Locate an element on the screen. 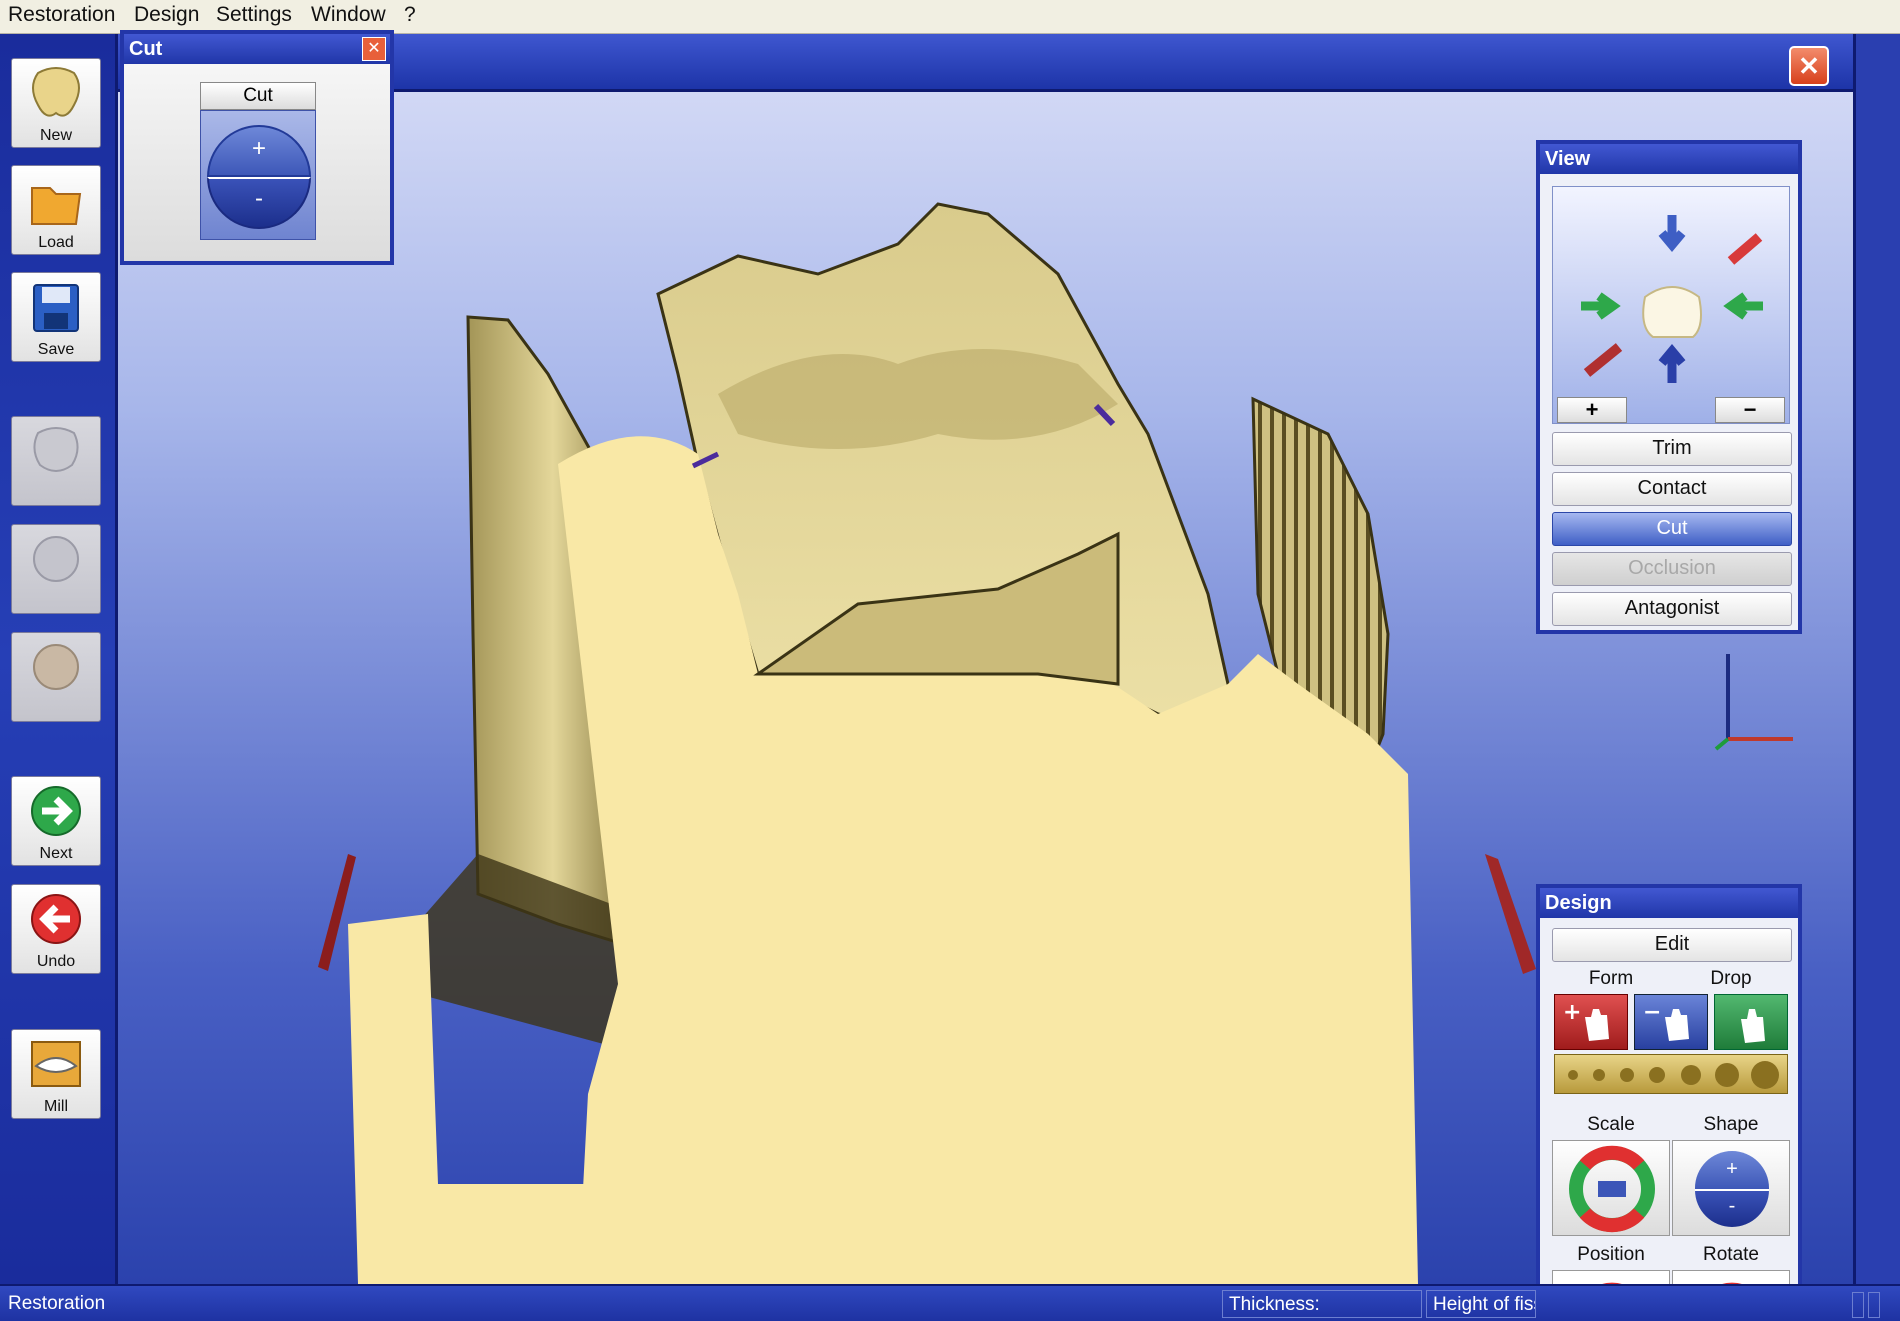 Image resolution: width=1900 pixels, height=1321 pixels. tooth-view-icon is located at coordinates (1672, 299).